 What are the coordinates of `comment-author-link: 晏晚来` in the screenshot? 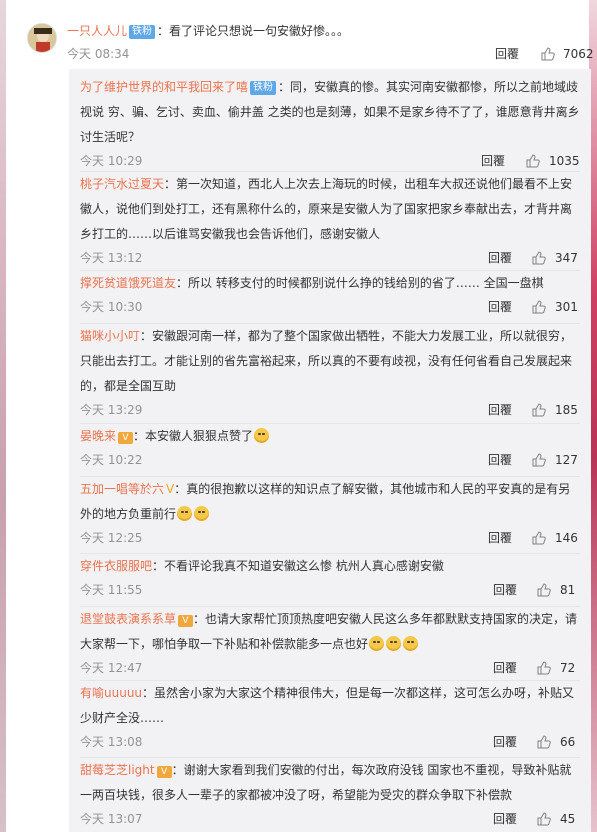 It's located at (98, 436).